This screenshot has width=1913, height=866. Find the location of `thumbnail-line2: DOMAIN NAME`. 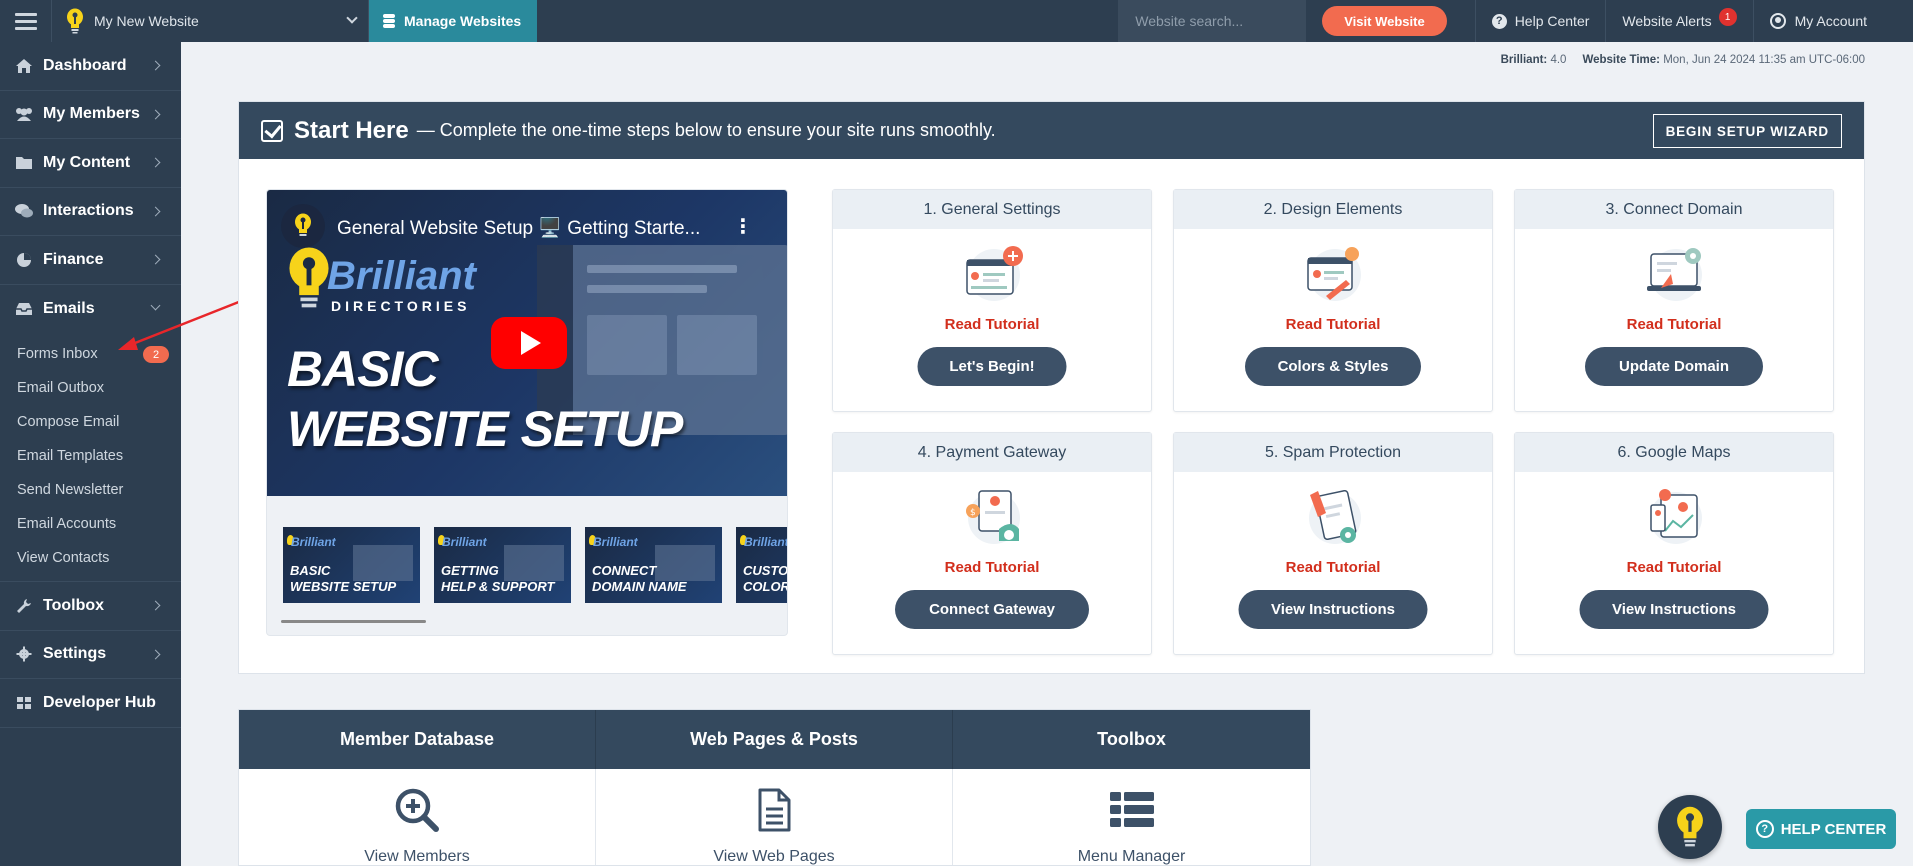

thumbnail-line2: DOMAIN NAME is located at coordinates (639, 586).